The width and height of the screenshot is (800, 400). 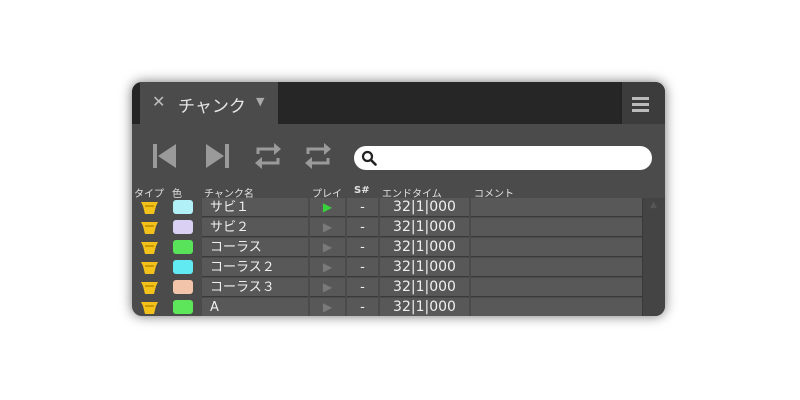 I want to click on repeat-off-icon, so click(x=318, y=156).